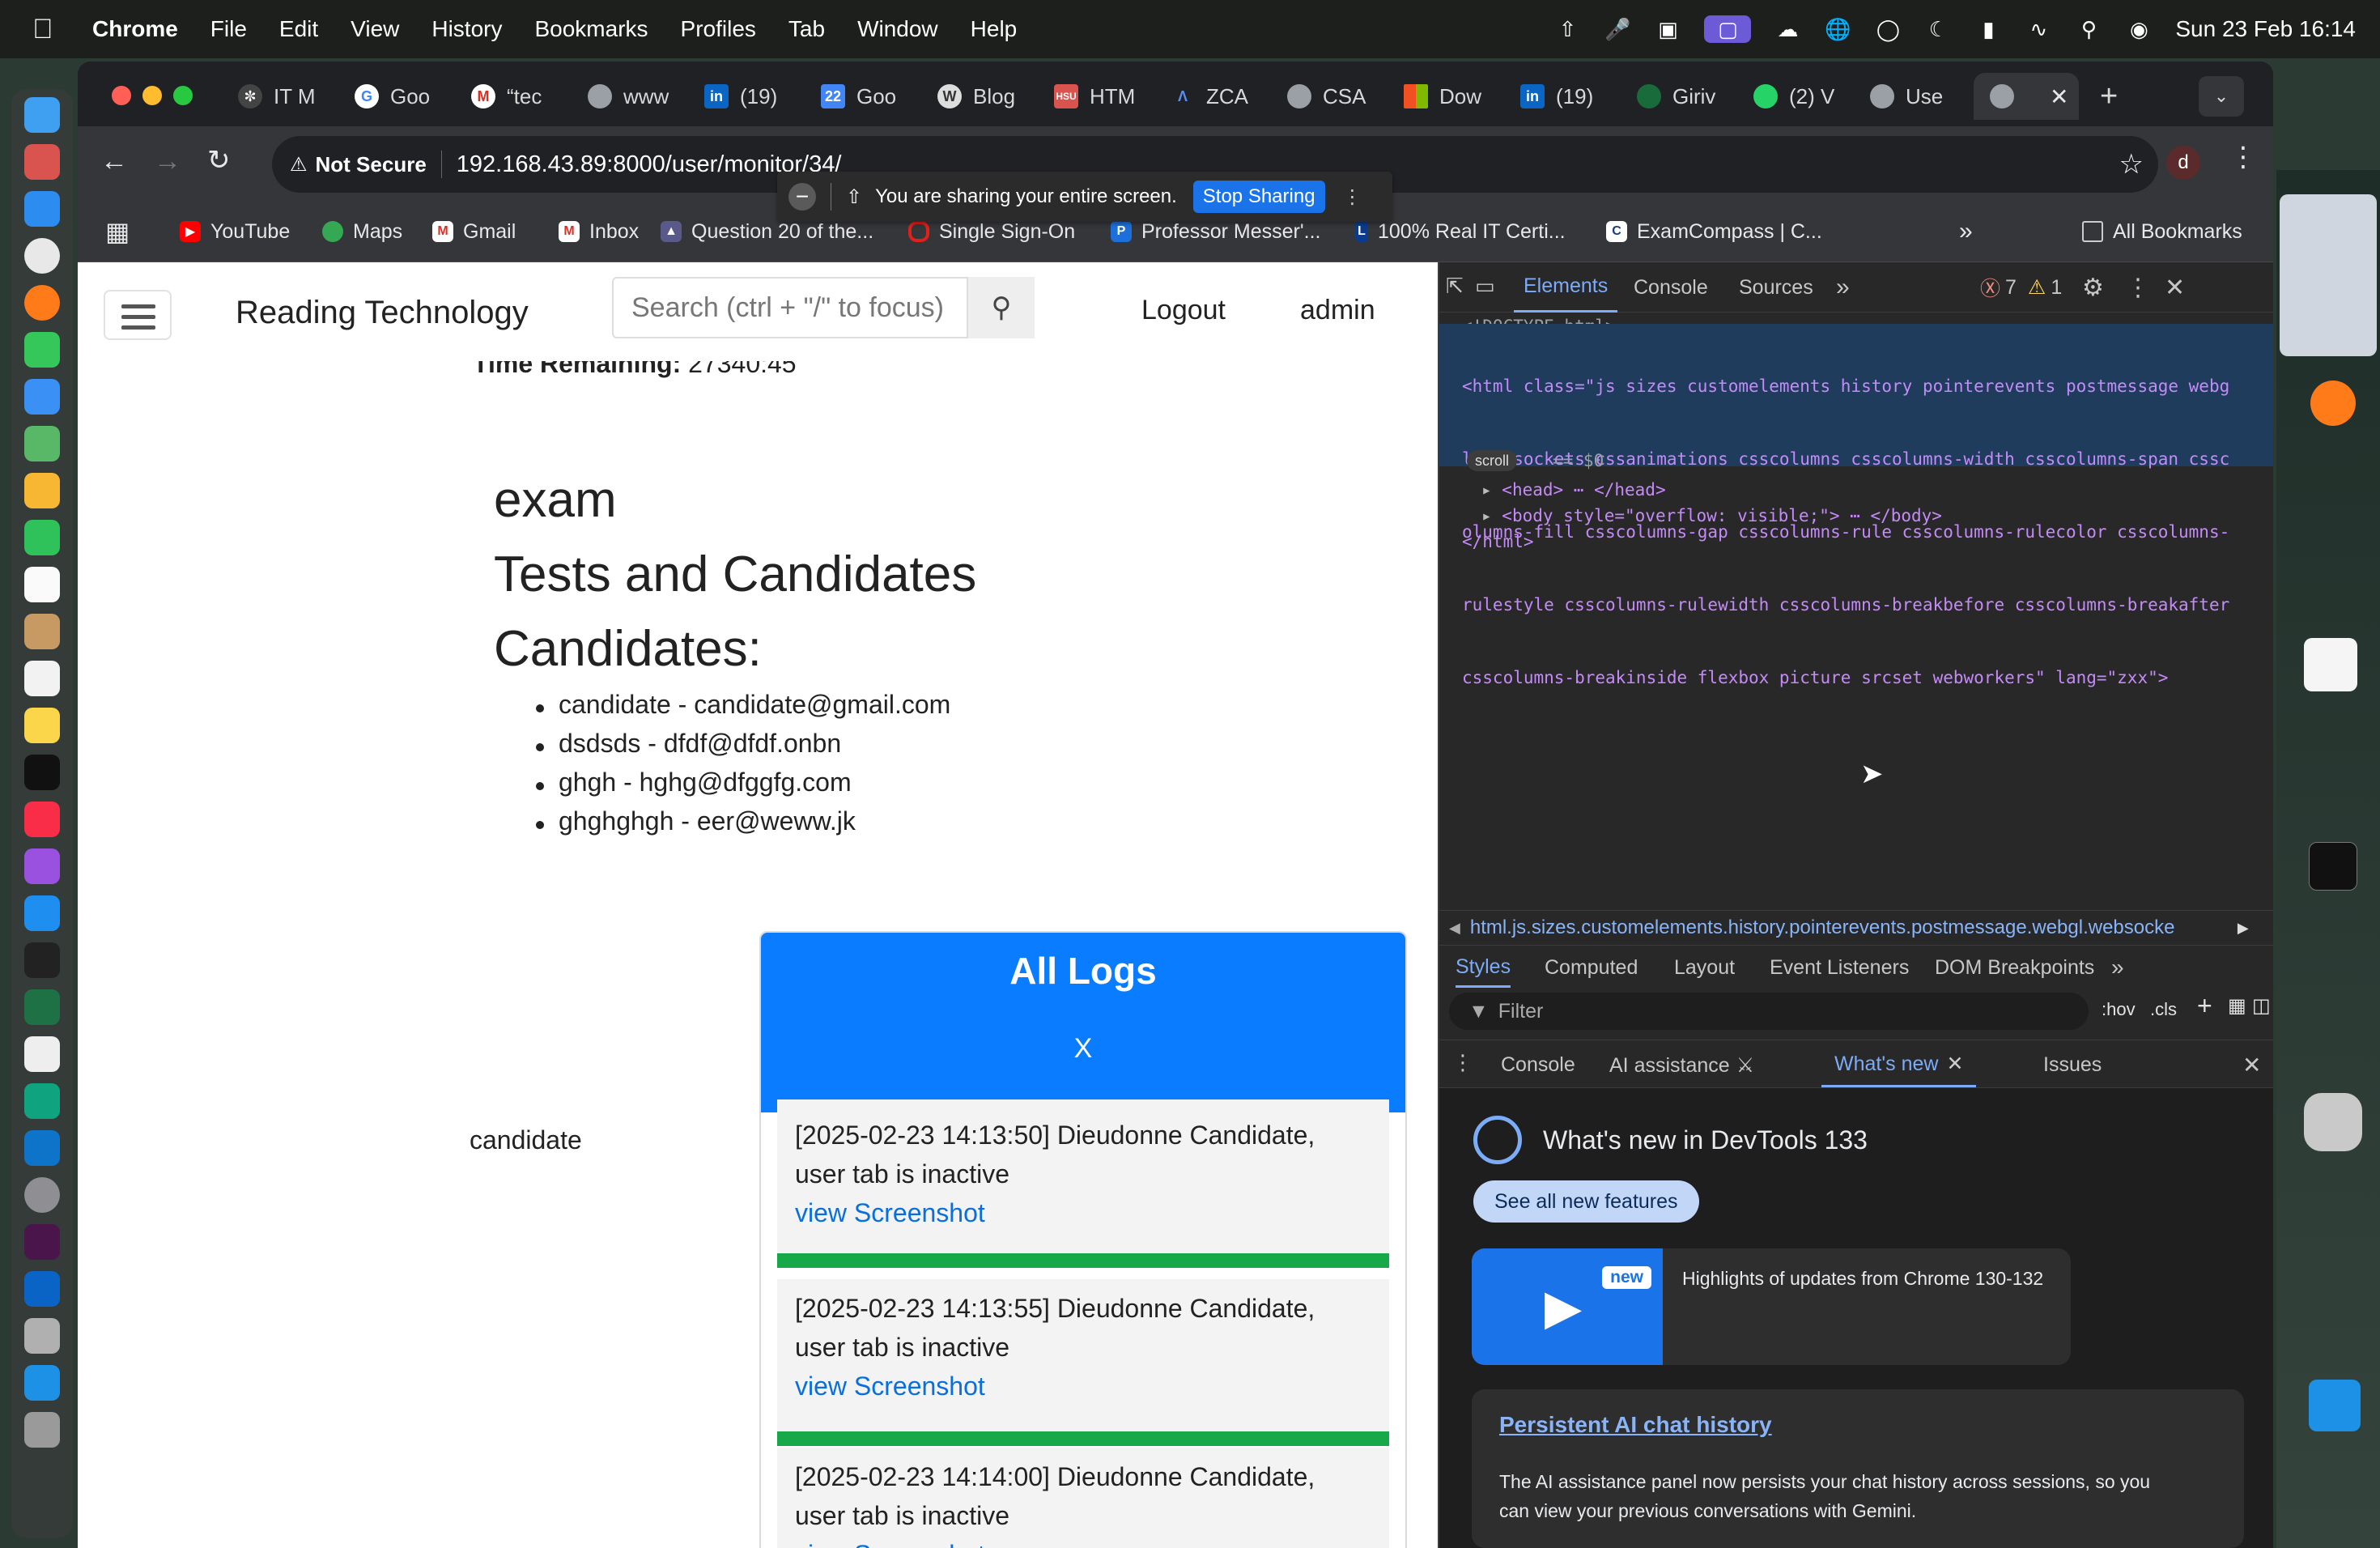 The height and width of the screenshot is (1548, 2380). What do you see at coordinates (1636, 1425) in the screenshot?
I see `feature-title-link: Persistent AI chat history` at bounding box center [1636, 1425].